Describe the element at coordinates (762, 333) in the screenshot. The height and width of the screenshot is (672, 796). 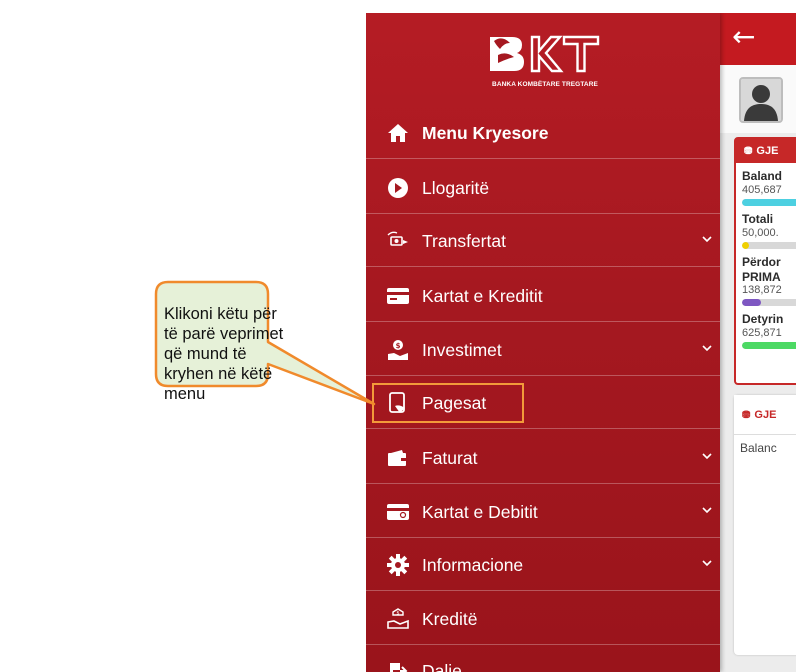
I see `stat-value: 625,871` at that location.